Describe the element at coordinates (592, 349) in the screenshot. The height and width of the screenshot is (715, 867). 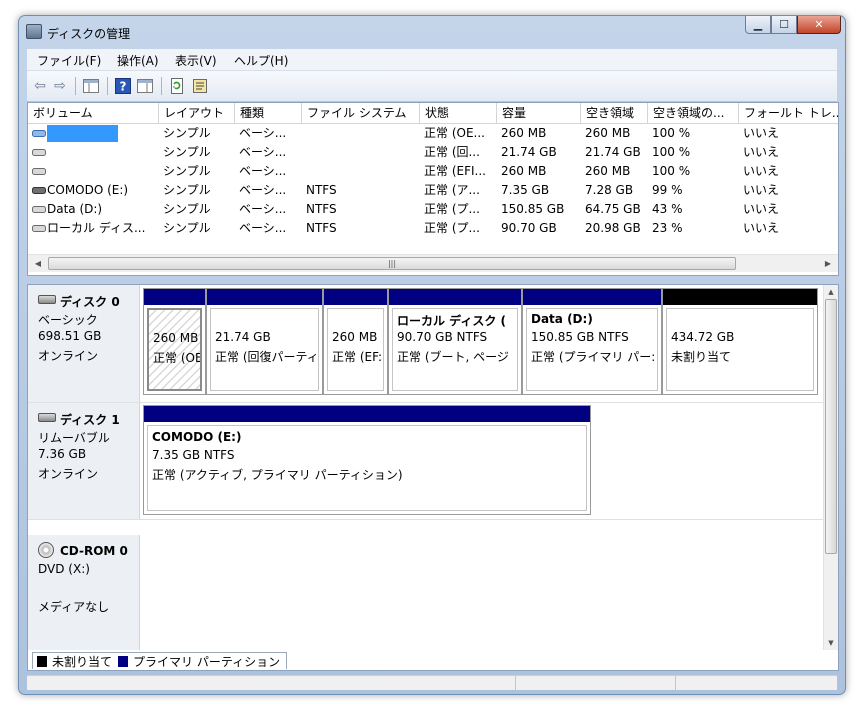
I see `partition-body: Data (D:) 150.85 GB NTFS 正常 (プライマリ パー:` at that location.